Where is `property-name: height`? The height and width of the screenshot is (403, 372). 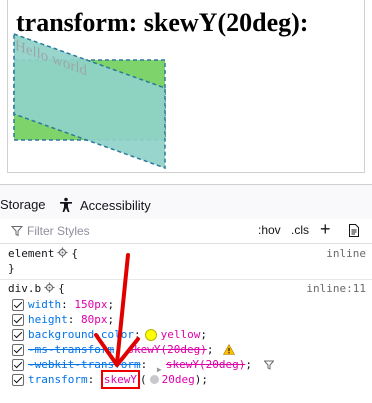 property-name: height is located at coordinates (48, 319).